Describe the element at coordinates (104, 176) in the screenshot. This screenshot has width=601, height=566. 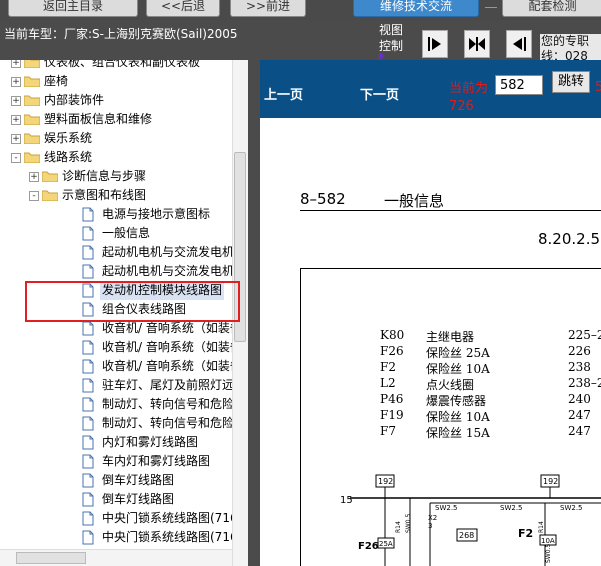
I see `tree-item-label: 诊断信息与步骤` at that location.